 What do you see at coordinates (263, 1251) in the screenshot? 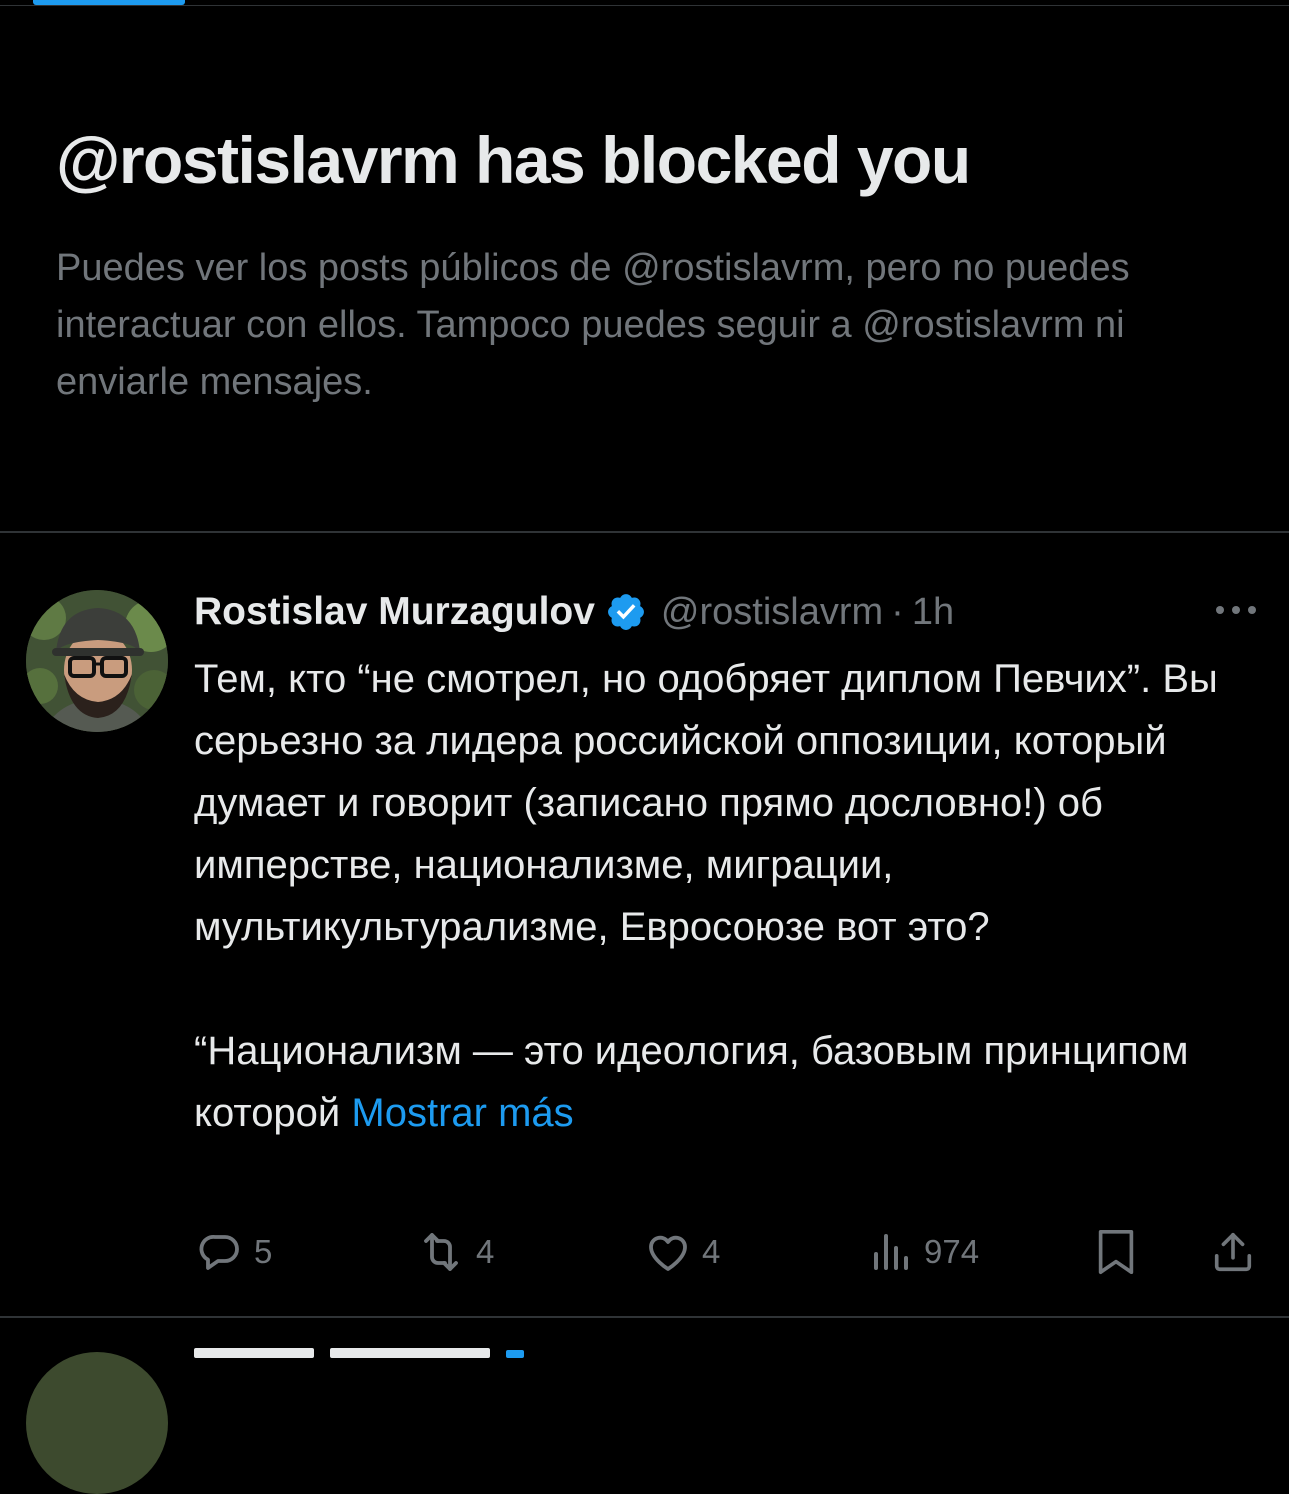
I see `reply-count: 5` at bounding box center [263, 1251].